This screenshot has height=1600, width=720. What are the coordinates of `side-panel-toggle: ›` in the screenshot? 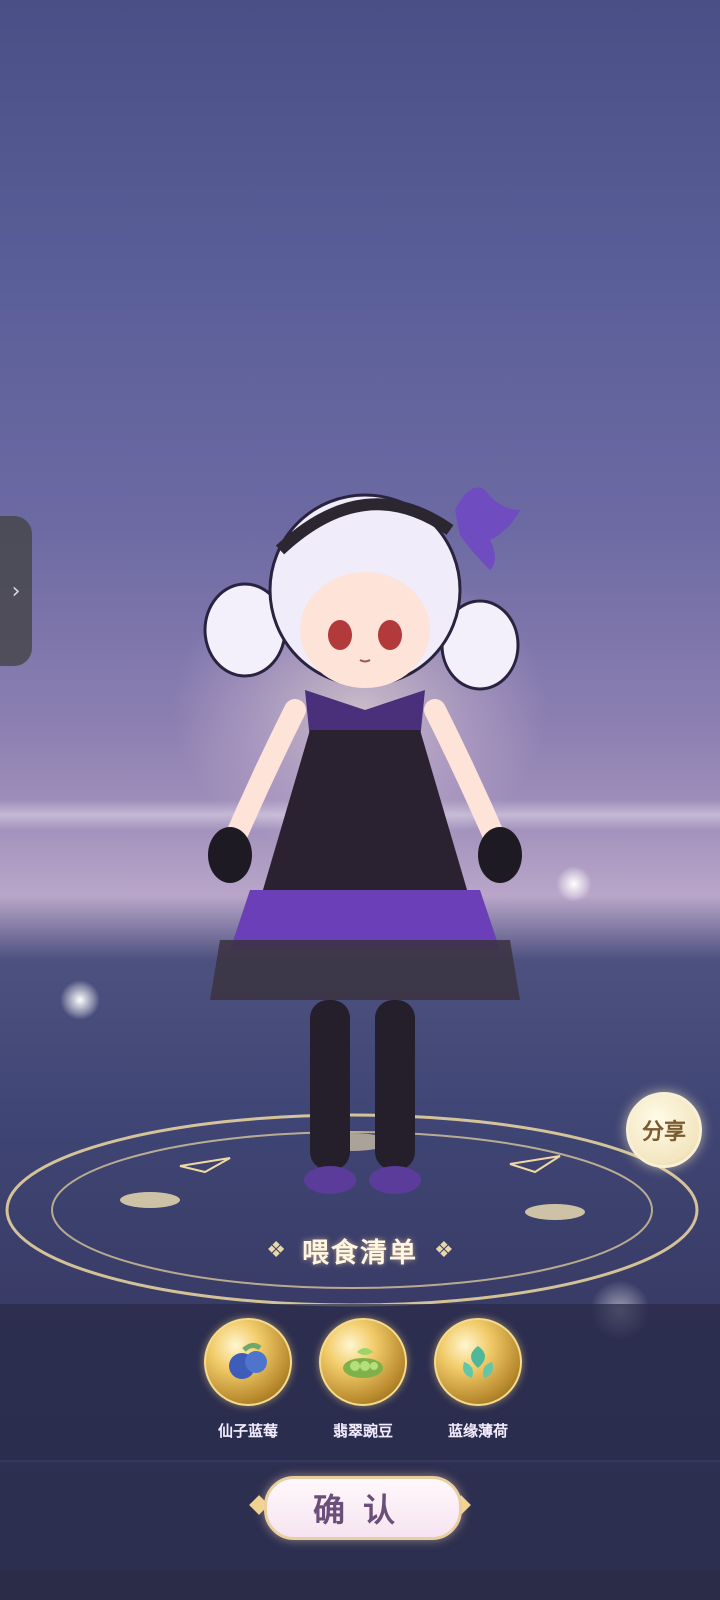 It's located at (16, 591).